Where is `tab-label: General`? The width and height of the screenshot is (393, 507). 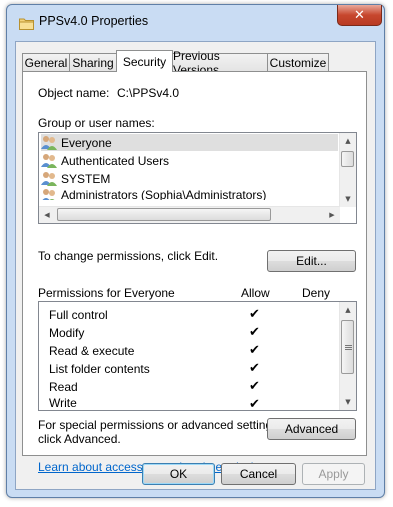 tab-label: General is located at coordinates (46, 62).